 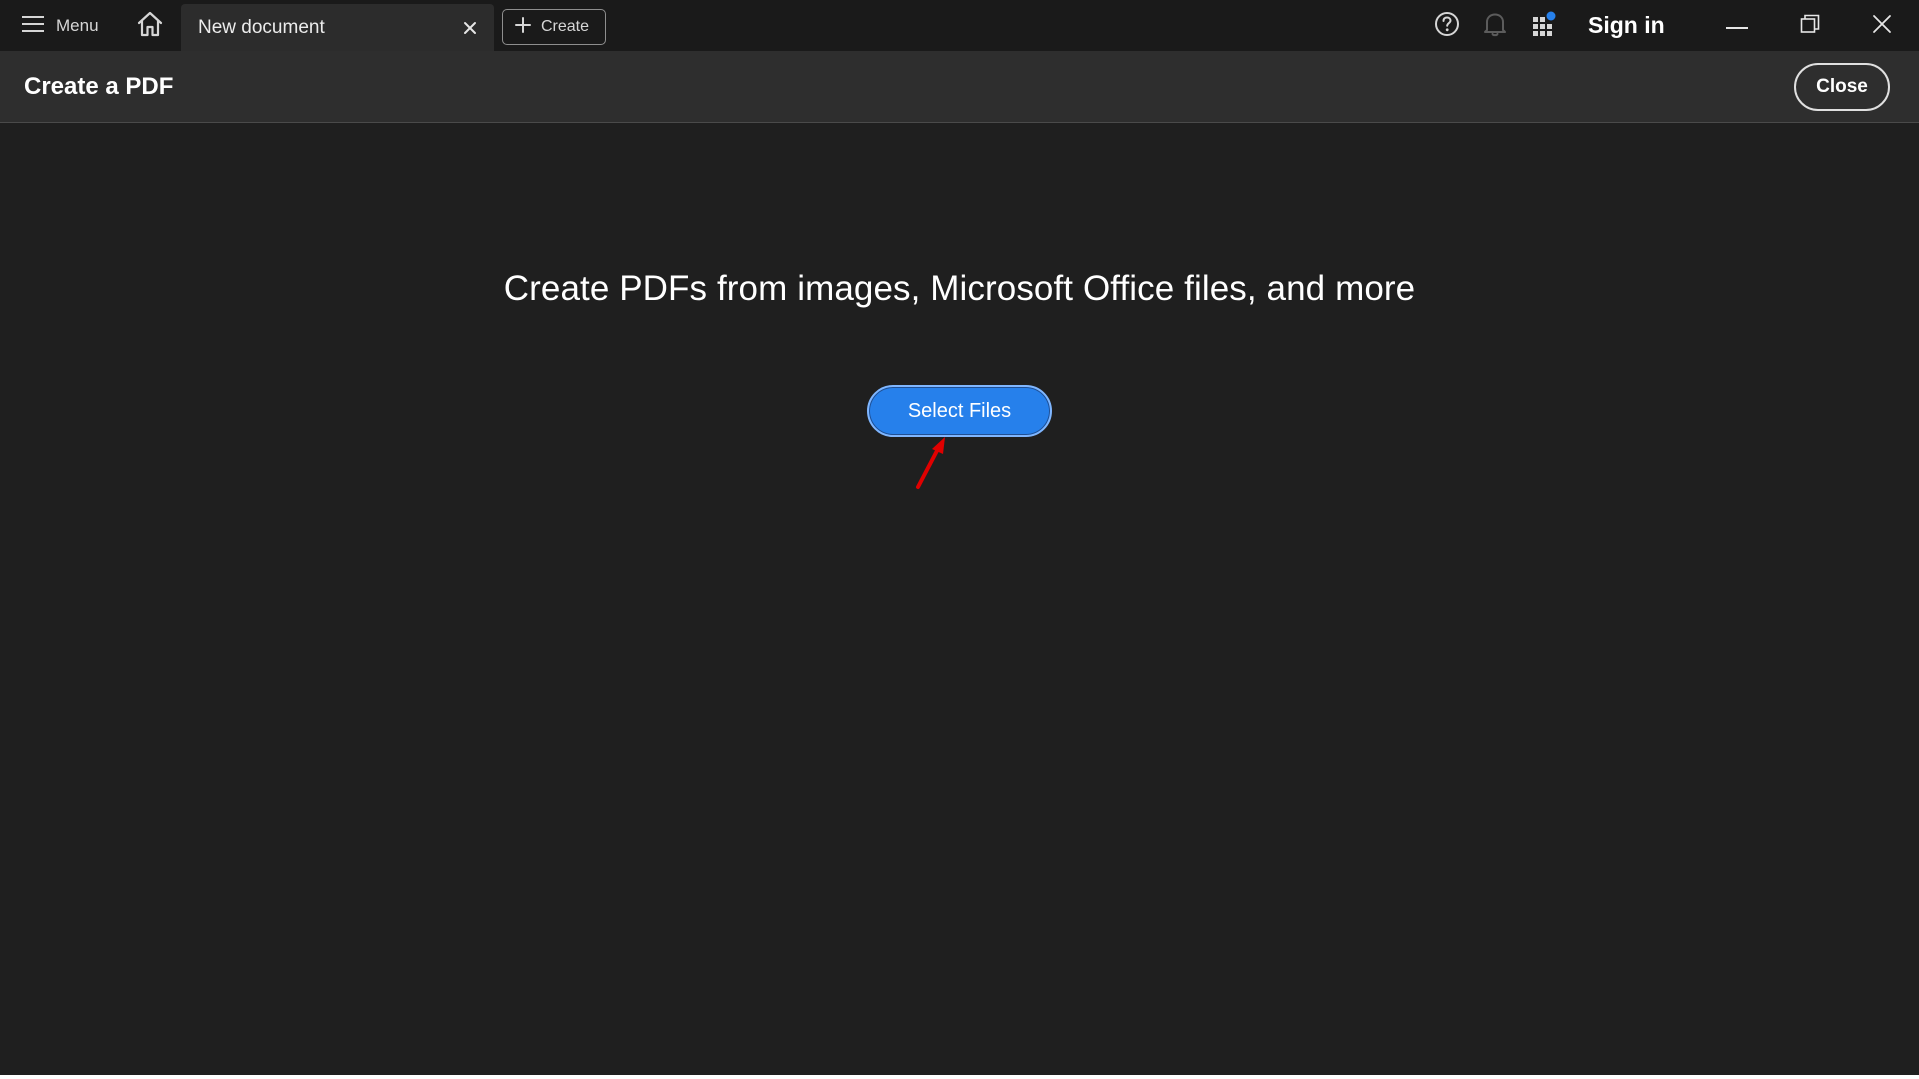 What do you see at coordinates (33, 26) in the screenshot?
I see `hamburger-icon` at bounding box center [33, 26].